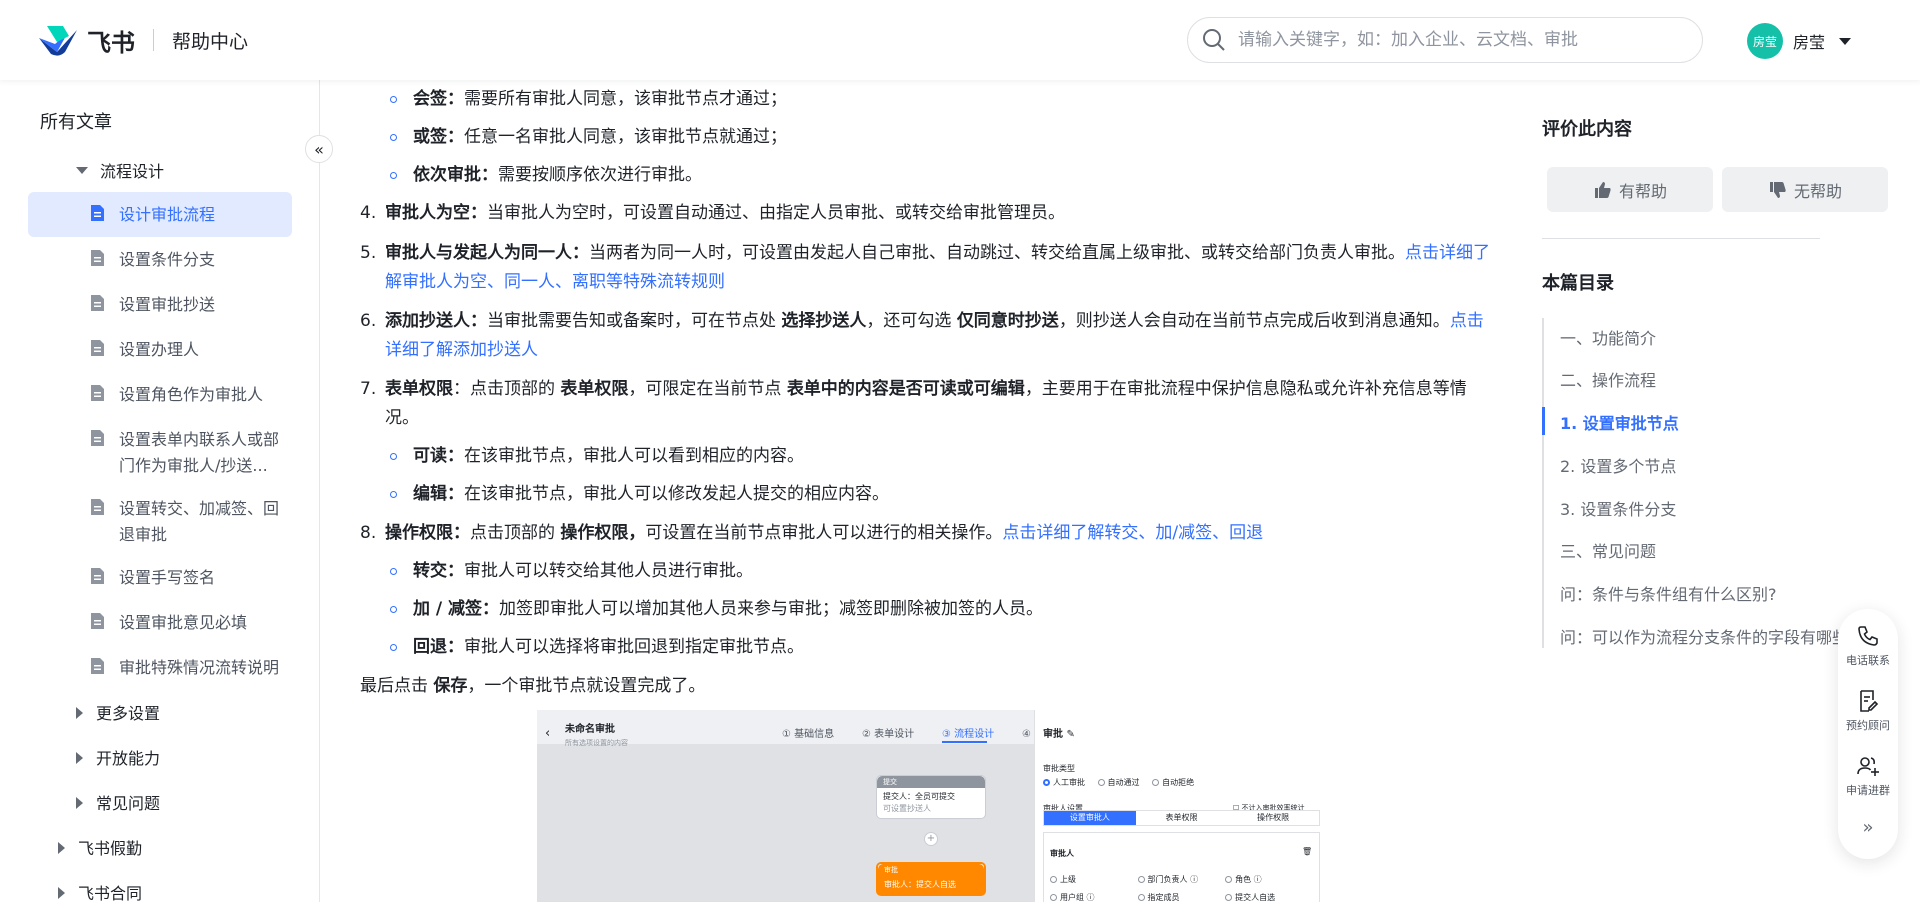 This screenshot has width=1920, height=902. I want to click on join-group-button: 申请进群, so click(1868, 776).